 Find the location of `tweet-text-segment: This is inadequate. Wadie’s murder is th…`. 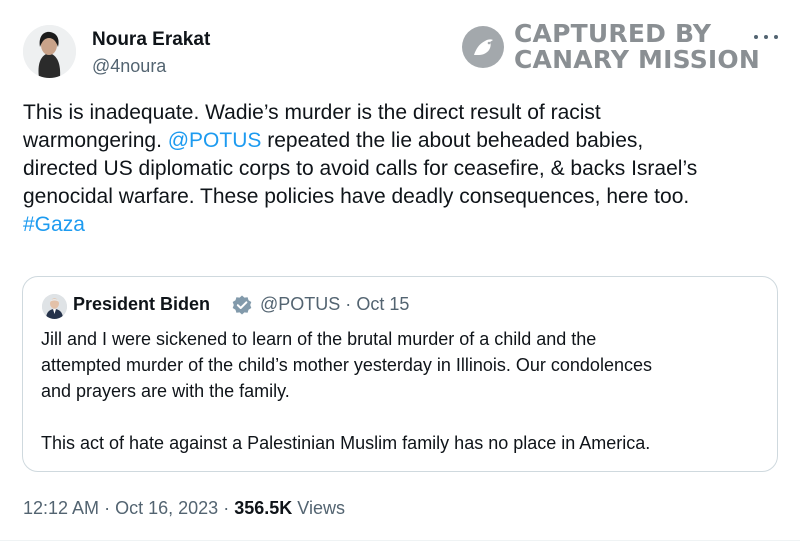

tweet-text-segment: This is inadequate. Wadie’s murder is th… is located at coordinates (312, 112).